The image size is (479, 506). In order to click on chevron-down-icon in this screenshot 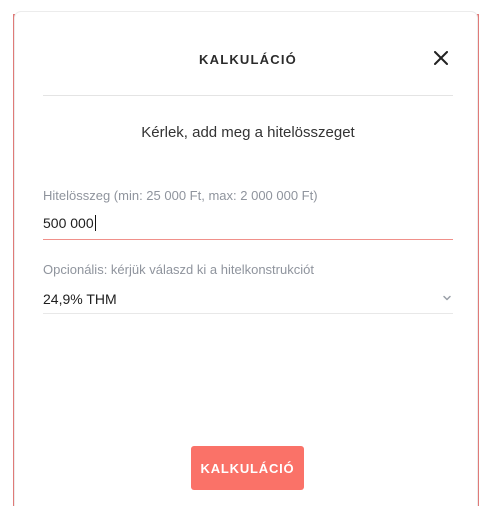, I will do `click(447, 298)`.